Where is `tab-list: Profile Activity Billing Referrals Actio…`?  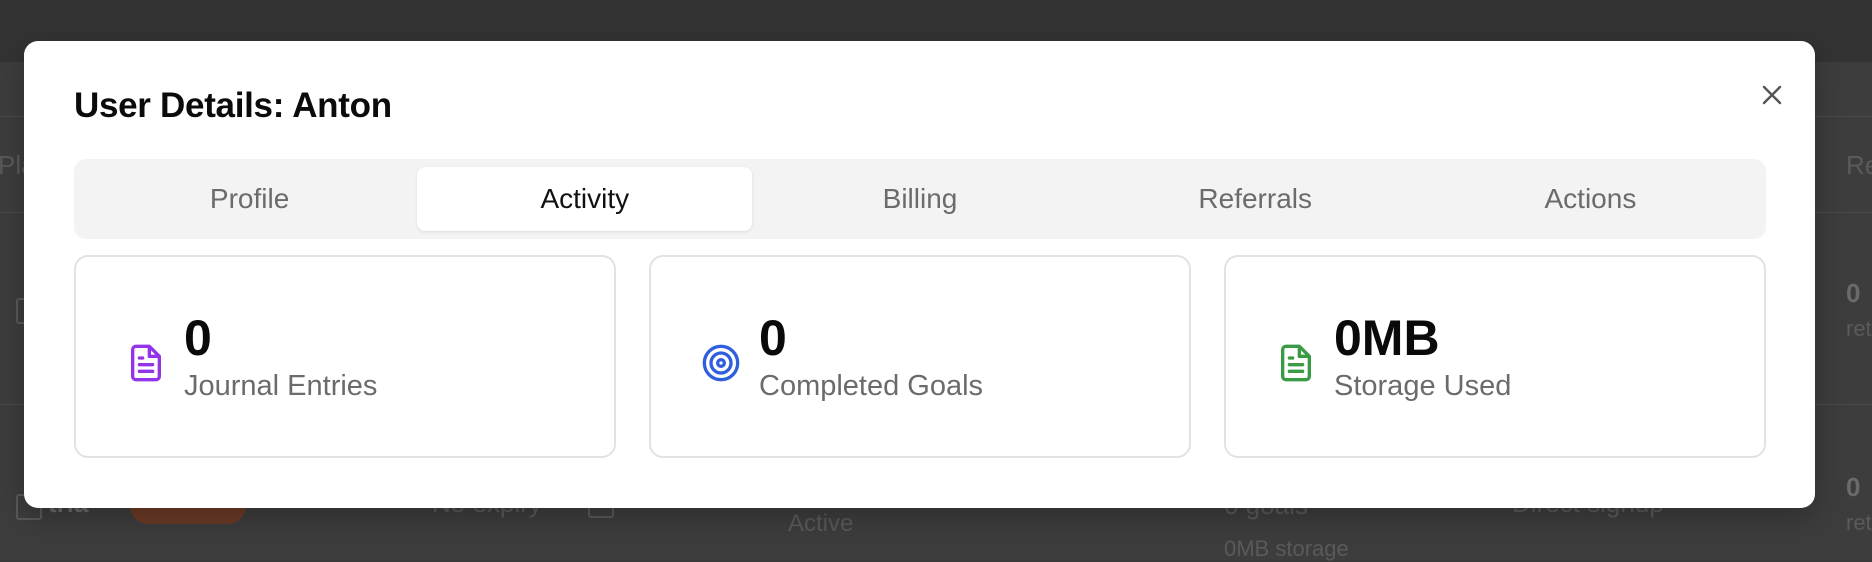 tab-list: Profile Activity Billing Referrals Actio… is located at coordinates (920, 199).